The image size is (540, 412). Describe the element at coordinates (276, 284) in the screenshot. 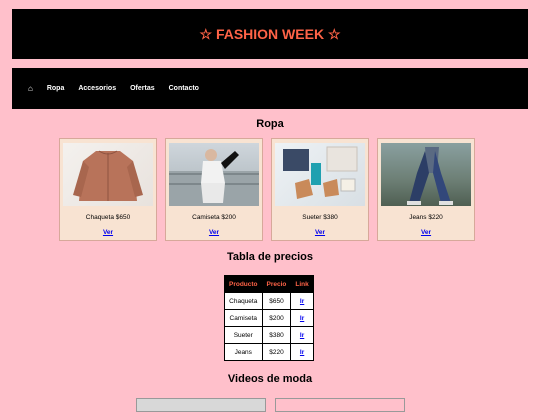

I see `column-header: Precio` at that location.